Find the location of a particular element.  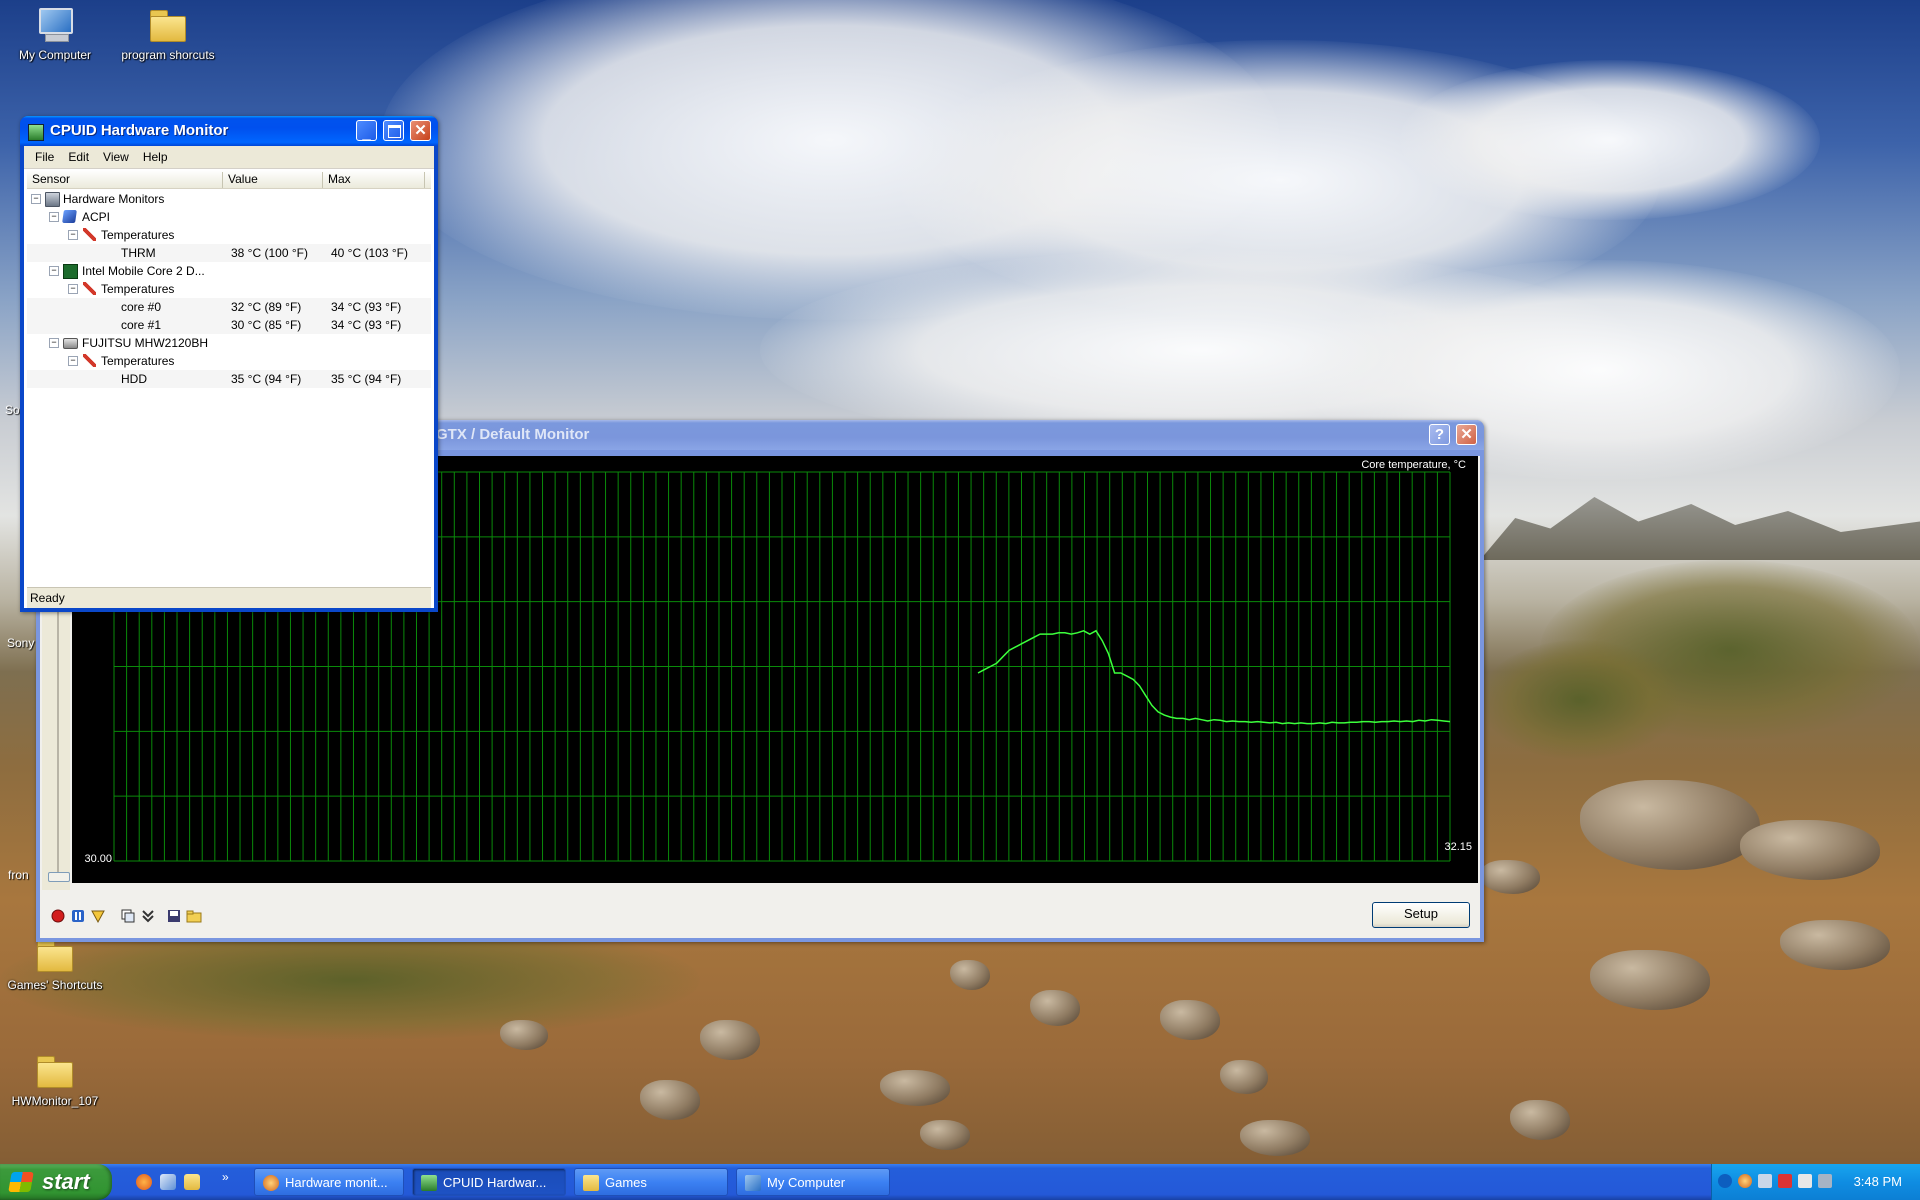

tree-node-root: − Hardware Monitors is located at coordinates (229, 199).